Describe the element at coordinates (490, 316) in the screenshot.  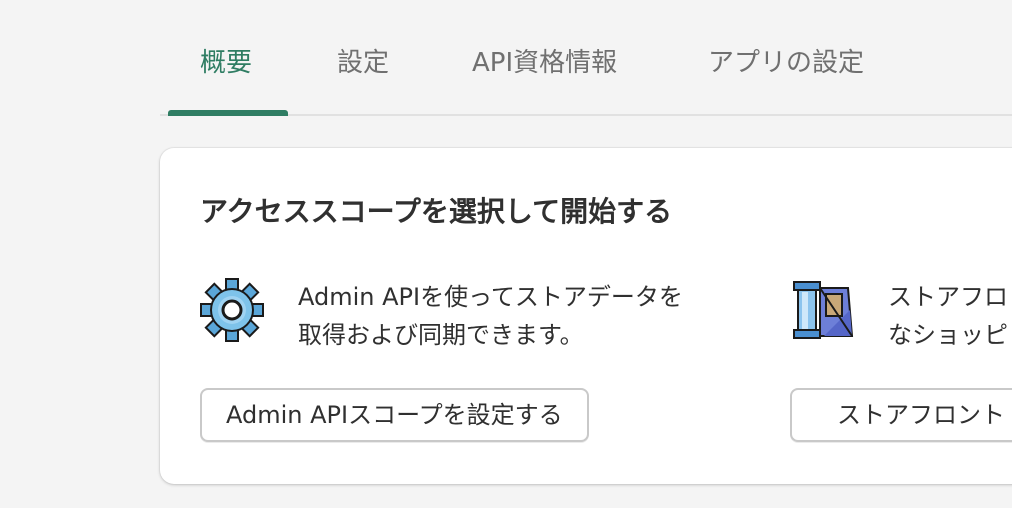
I see `admin-api-description: Admin APIを使ってストアデータを 取得および同期できます。` at that location.